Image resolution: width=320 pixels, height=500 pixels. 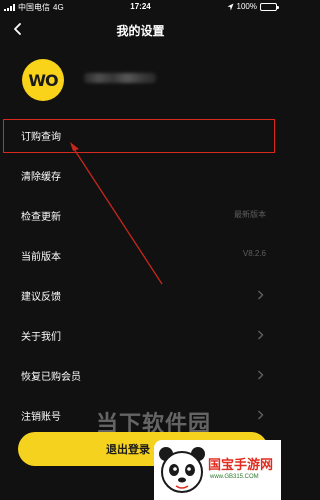 I want to click on menu-item-label: 清除缓存, so click(x=41, y=177).